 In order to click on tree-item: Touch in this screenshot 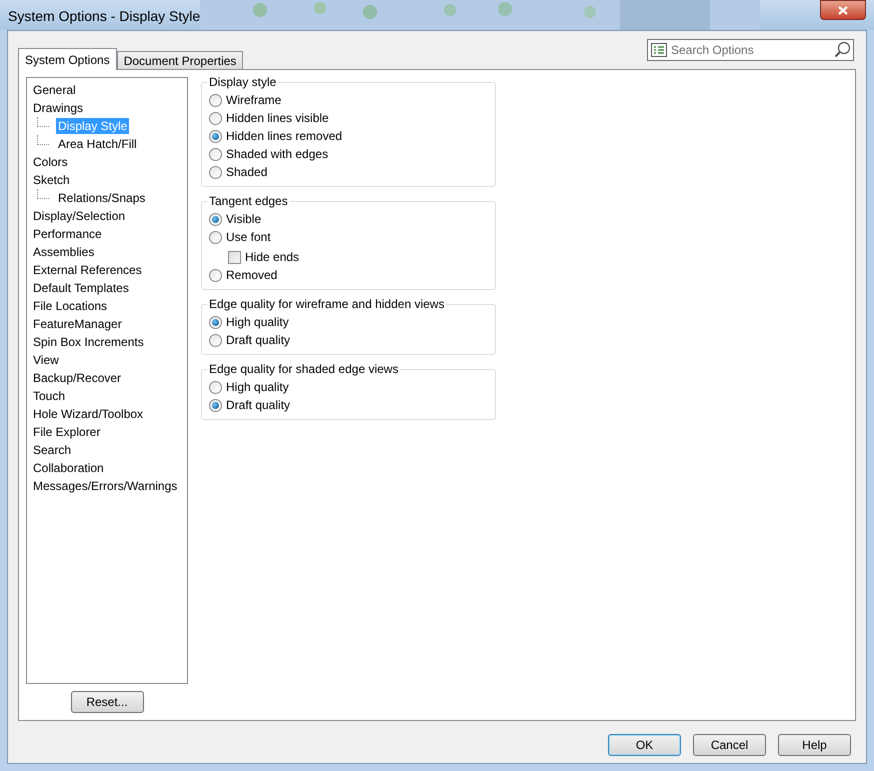, I will do `click(49, 396)`.